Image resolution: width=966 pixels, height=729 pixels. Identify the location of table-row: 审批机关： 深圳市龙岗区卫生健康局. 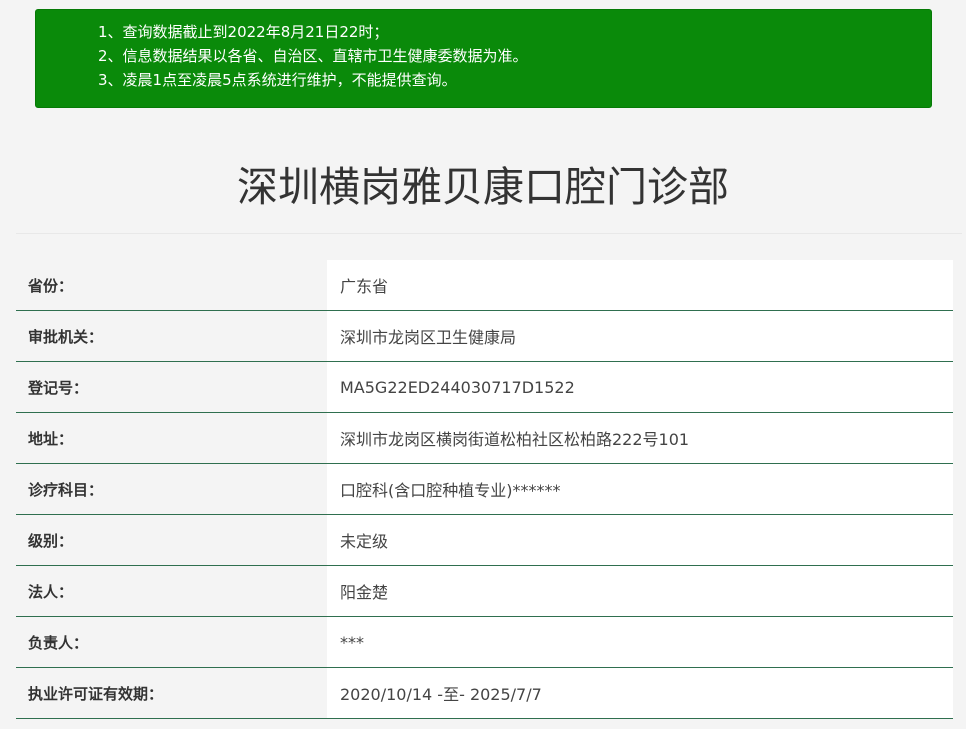
(484, 336).